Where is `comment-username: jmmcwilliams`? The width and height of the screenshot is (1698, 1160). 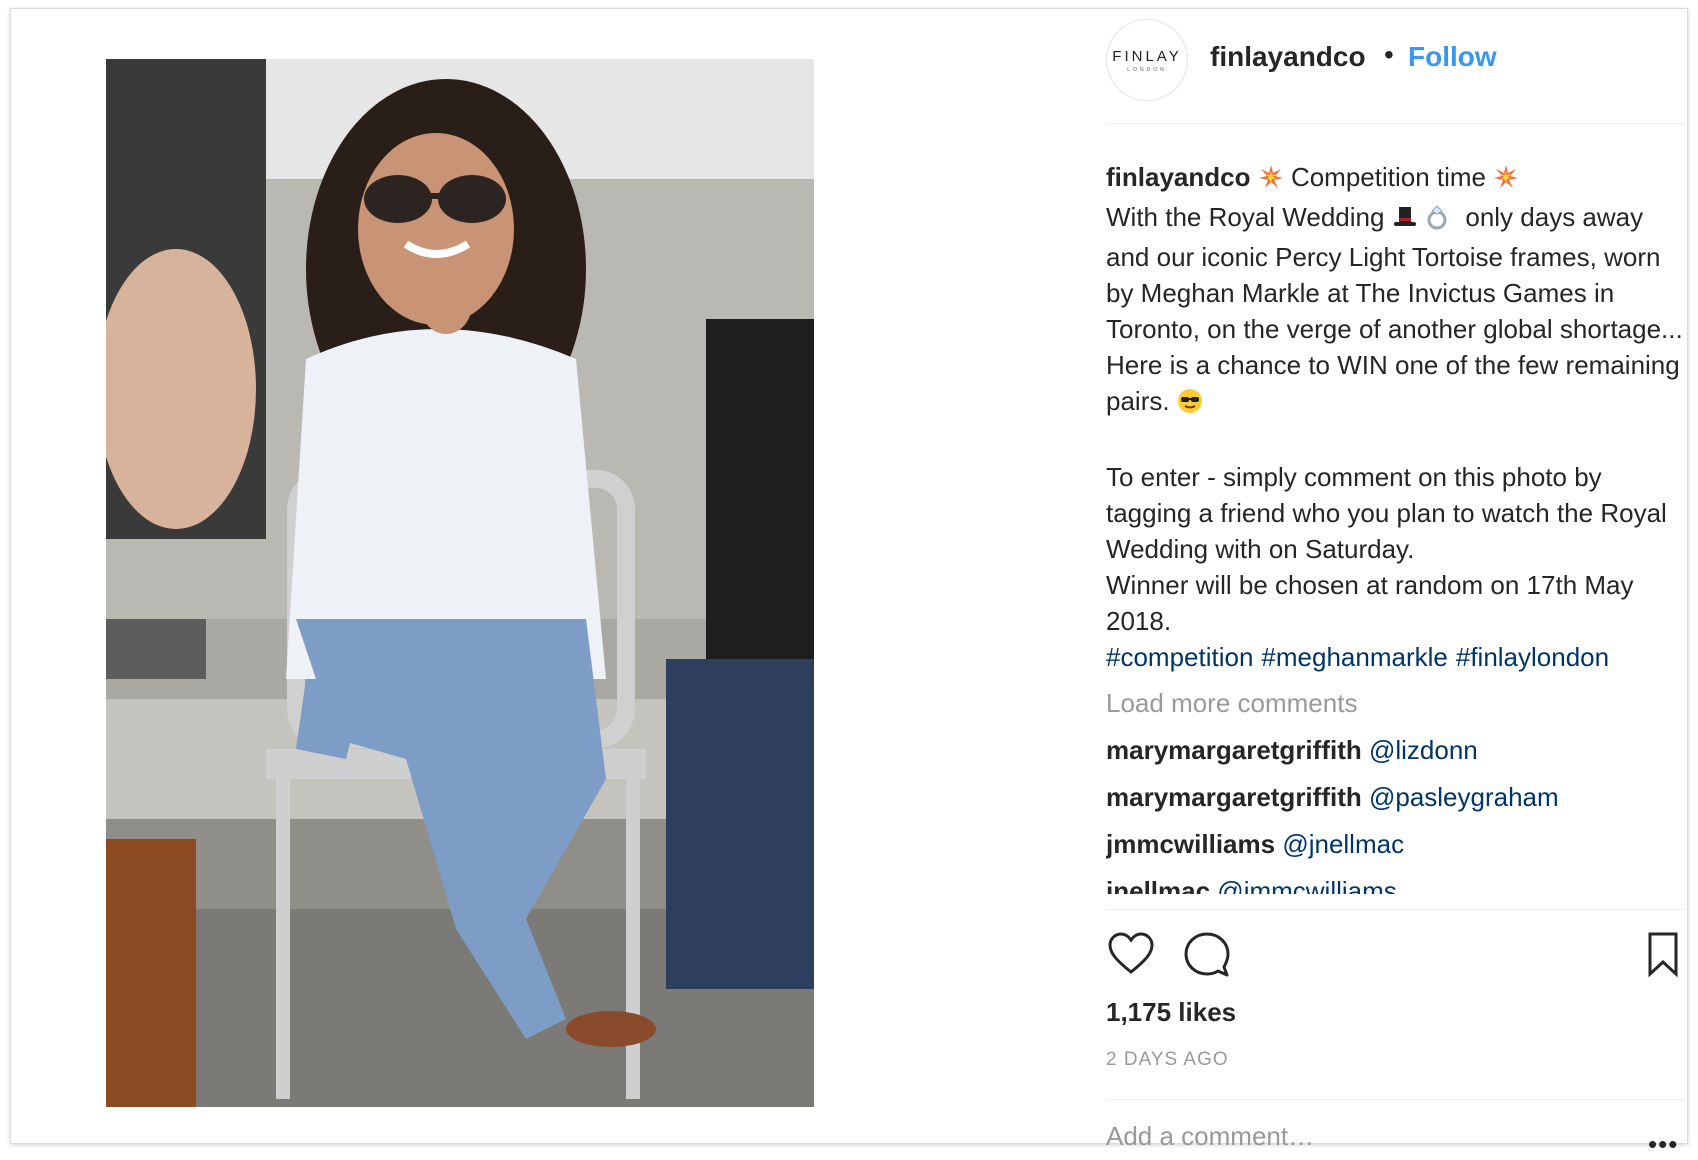
comment-username: jmmcwilliams is located at coordinates (1190, 844).